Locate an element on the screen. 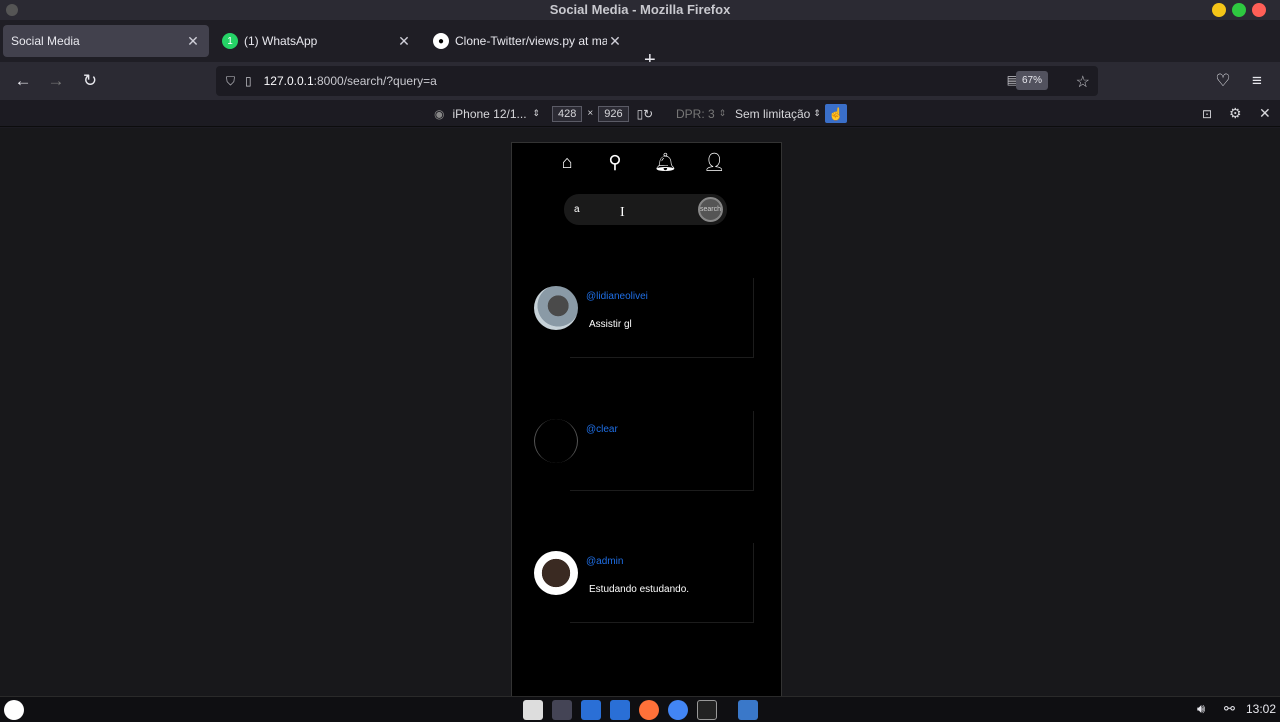  zoom-level: 67% is located at coordinates (1031, 80).